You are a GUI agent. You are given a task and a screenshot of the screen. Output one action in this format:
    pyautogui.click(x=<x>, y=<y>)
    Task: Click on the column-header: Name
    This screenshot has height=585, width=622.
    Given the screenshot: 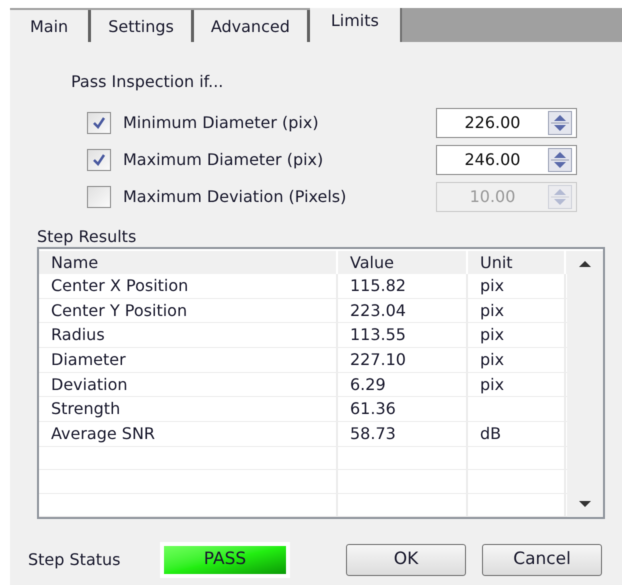 What is the action you would take?
    pyautogui.click(x=188, y=262)
    